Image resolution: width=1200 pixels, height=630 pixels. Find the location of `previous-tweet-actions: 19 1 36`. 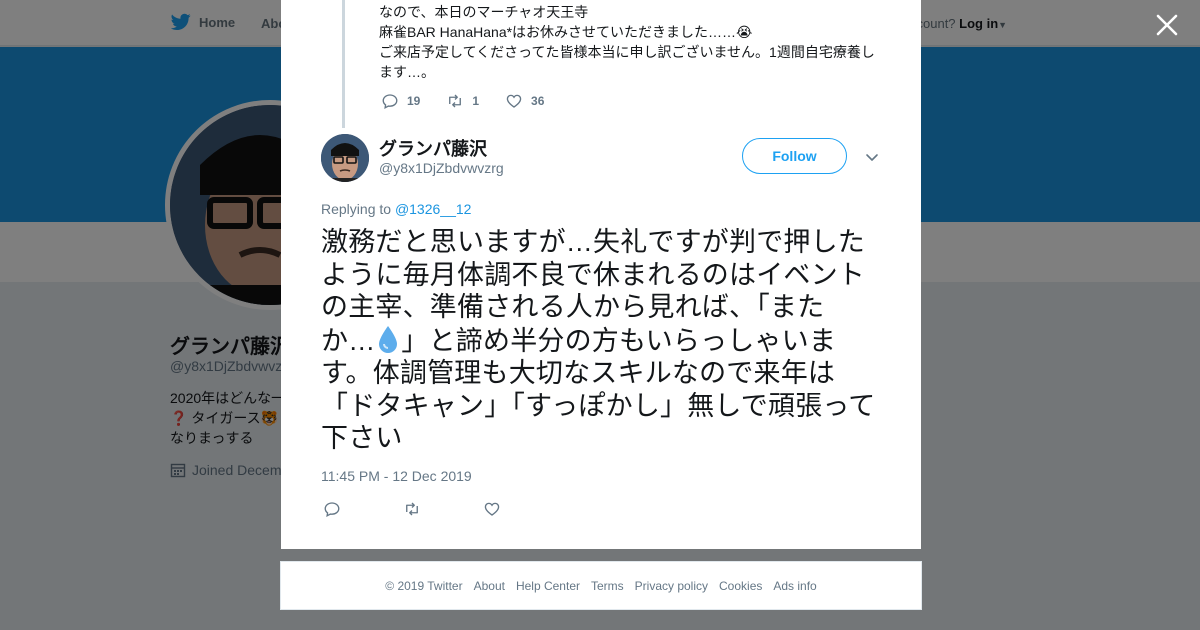

previous-tweet-actions: 19 1 36 is located at coordinates (475, 101).